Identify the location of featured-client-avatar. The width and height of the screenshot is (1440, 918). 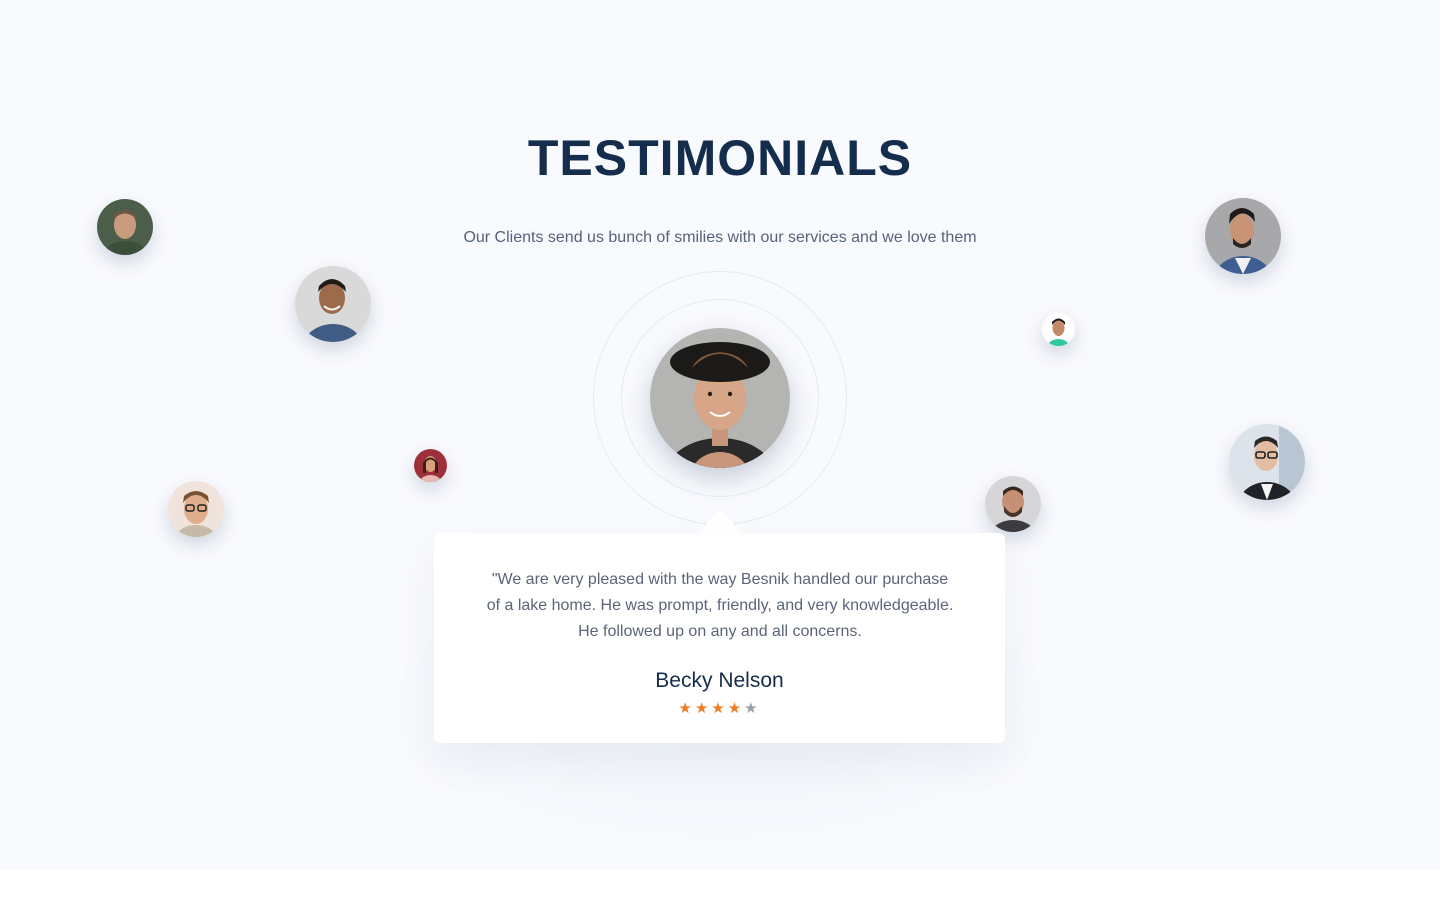
(720, 398).